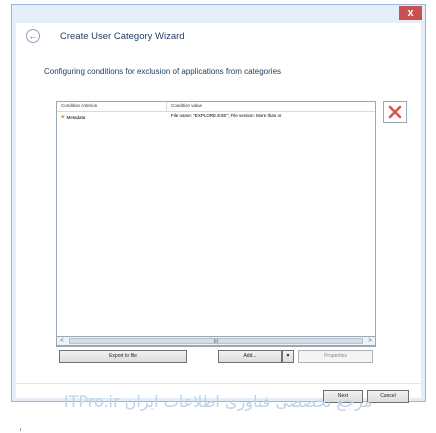 The image size is (436, 433). Describe the element at coordinates (76, 117) in the screenshot. I see `row-criterion: Metadata` at that location.